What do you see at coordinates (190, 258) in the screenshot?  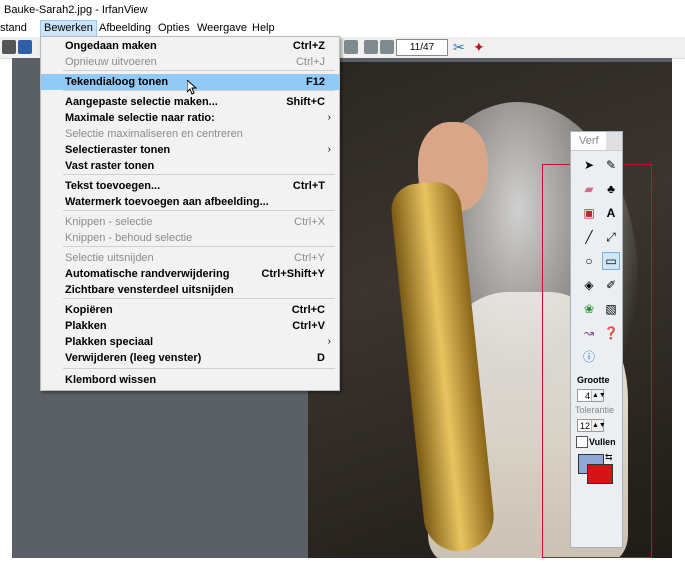 I see `menu-item: Selectie uitsnijden Ctrl+Y` at bounding box center [190, 258].